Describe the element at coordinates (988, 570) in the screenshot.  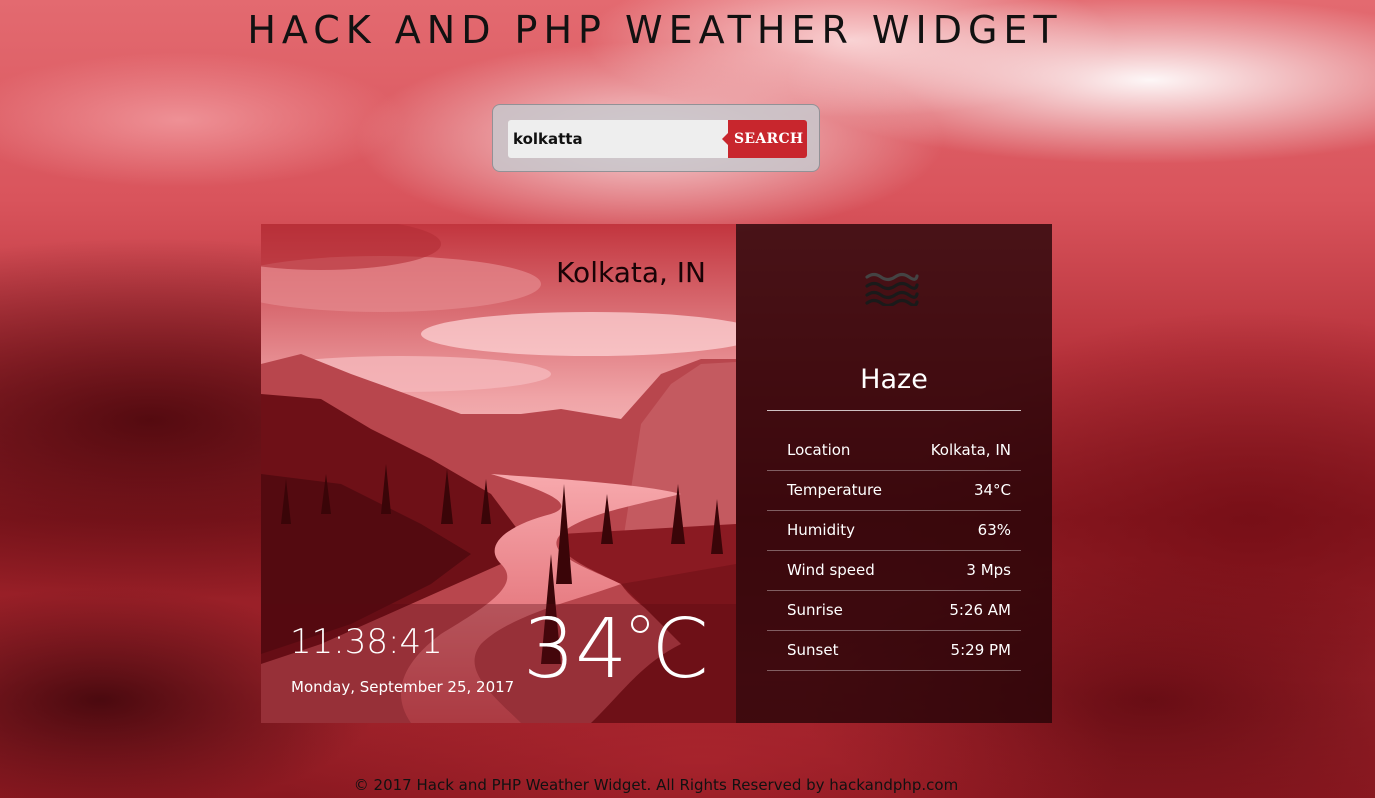
I see `info-value: 3 Mps` at that location.